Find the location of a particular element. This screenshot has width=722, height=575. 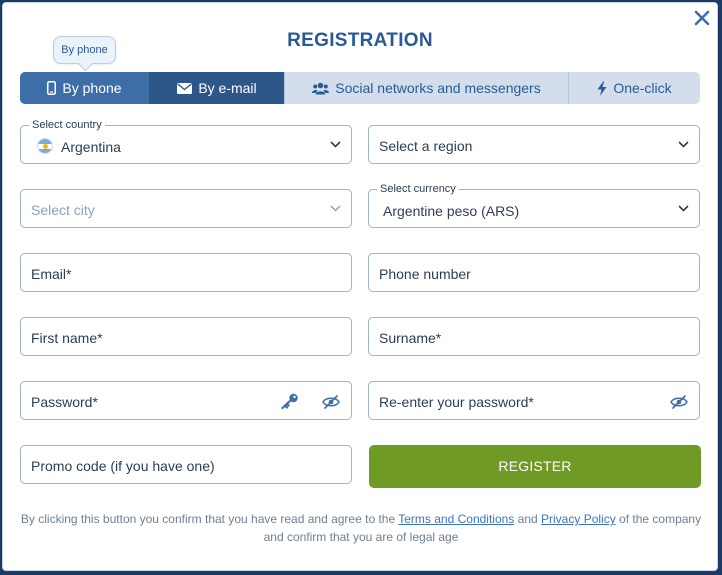

lightning-icon is located at coordinates (602, 88).